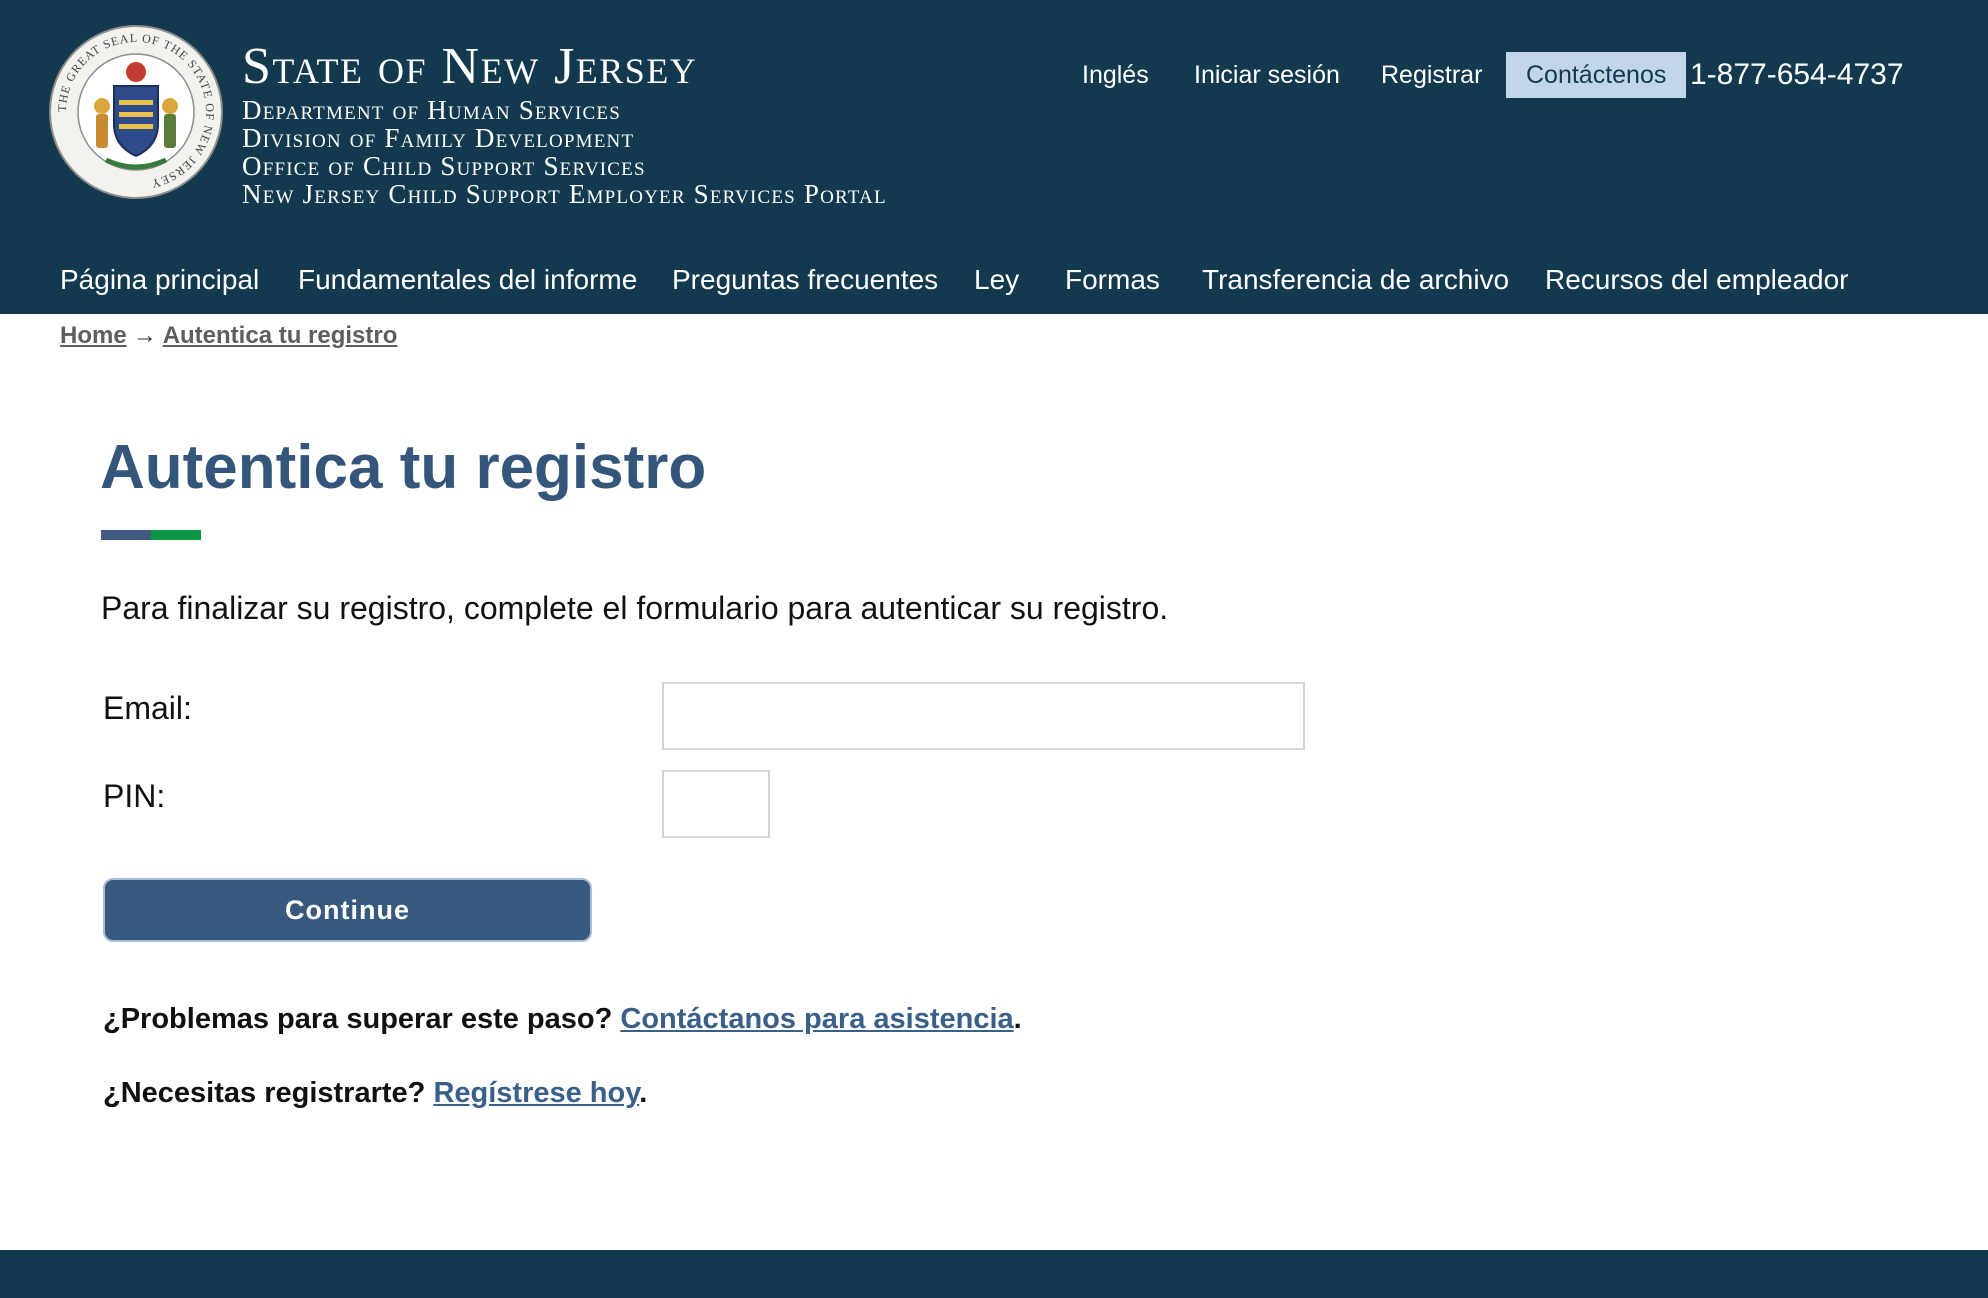 The width and height of the screenshot is (1988, 1298). I want to click on register-period: ., so click(643, 1093).